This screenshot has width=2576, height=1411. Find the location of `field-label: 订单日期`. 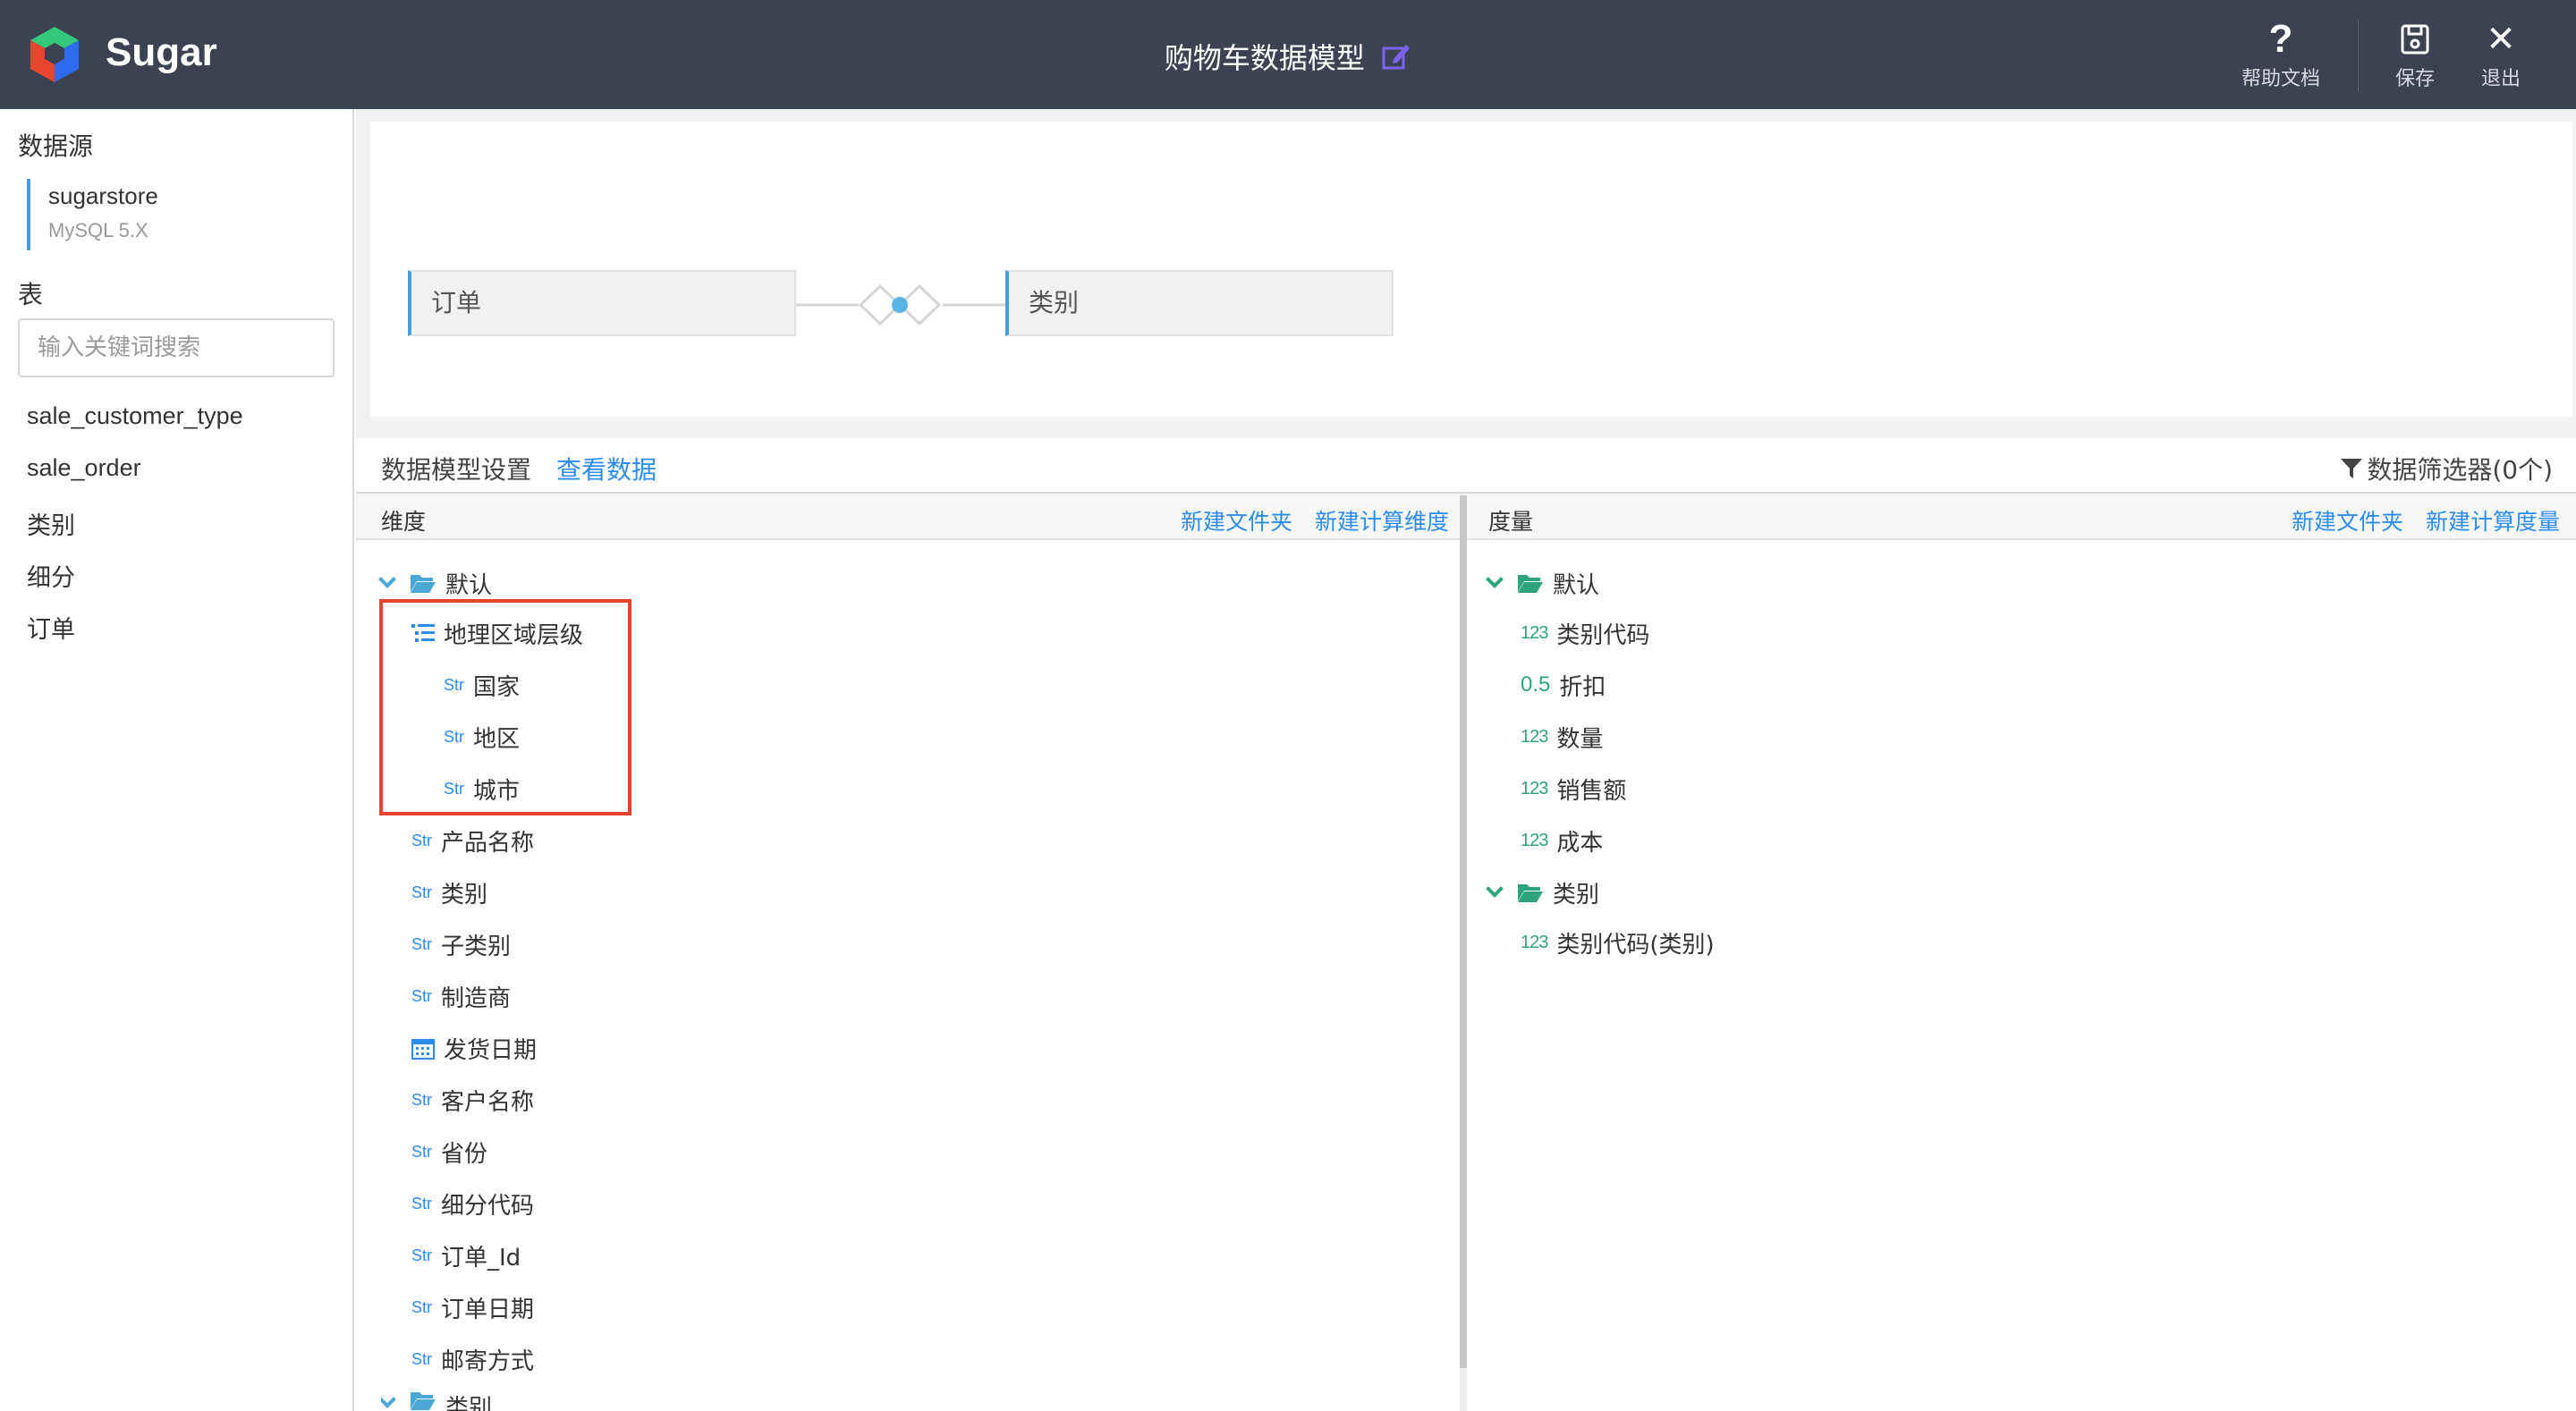

field-label: 订单日期 is located at coordinates (488, 1309).